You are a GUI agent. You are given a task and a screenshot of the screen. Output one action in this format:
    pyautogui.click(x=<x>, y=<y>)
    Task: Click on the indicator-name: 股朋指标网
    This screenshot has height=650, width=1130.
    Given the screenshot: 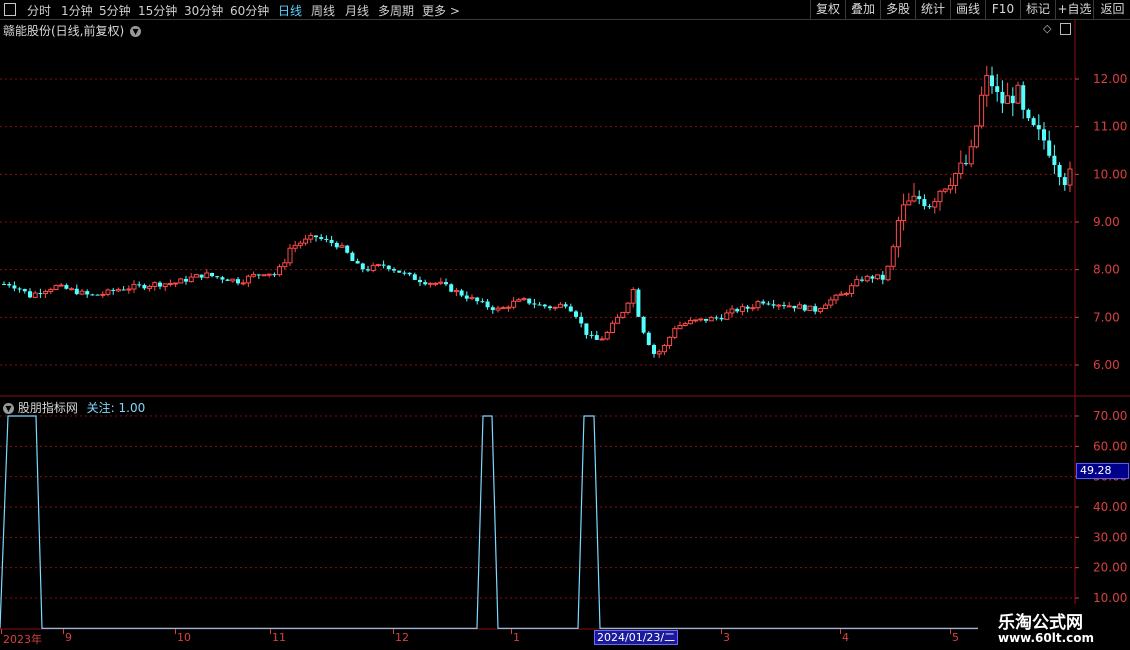 What is the action you would take?
    pyautogui.click(x=48, y=408)
    